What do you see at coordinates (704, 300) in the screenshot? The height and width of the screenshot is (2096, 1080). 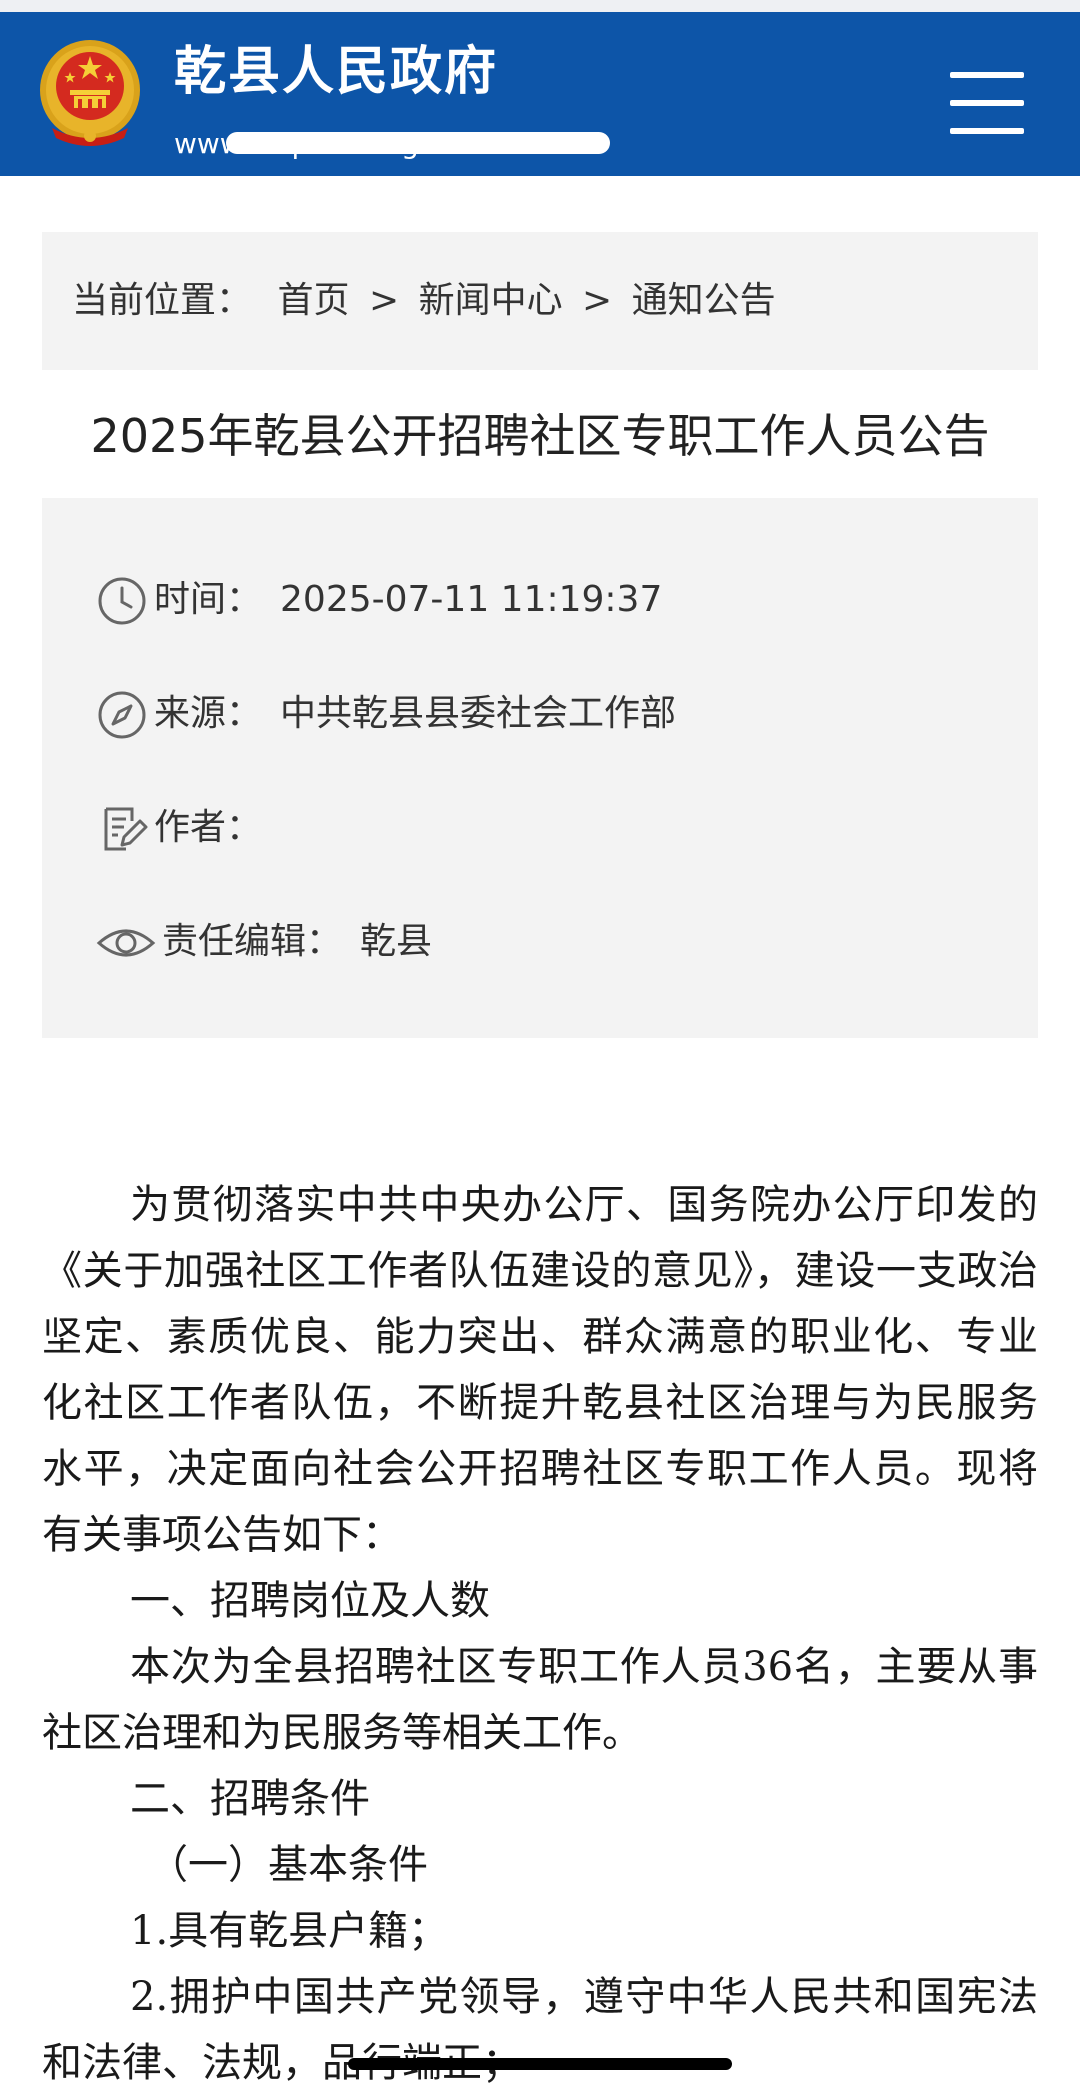 I see `breadcrumb-item-notices: 通知公告` at bounding box center [704, 300].